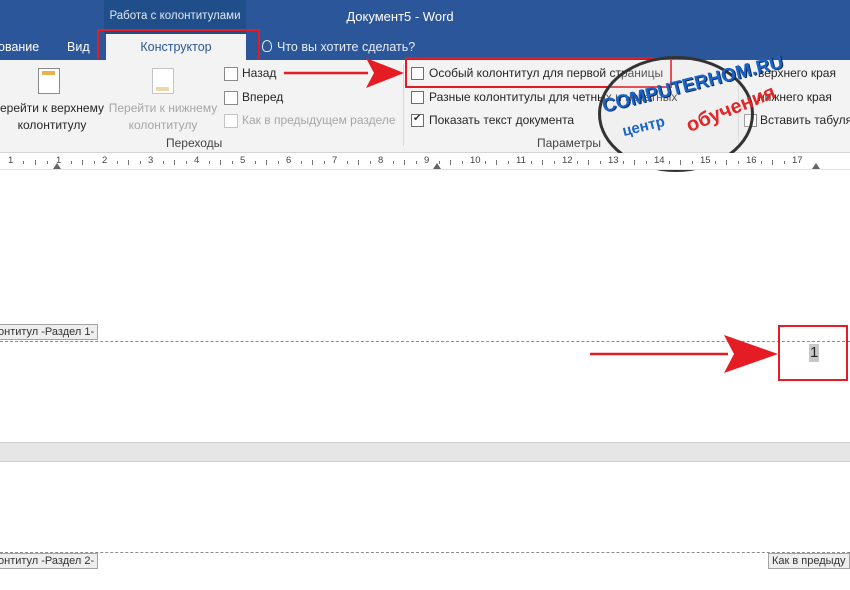  What do you see at coordinates (259, 73) in the screenshot?
I see `back-label: Назад` at bounding box center [259, 73].